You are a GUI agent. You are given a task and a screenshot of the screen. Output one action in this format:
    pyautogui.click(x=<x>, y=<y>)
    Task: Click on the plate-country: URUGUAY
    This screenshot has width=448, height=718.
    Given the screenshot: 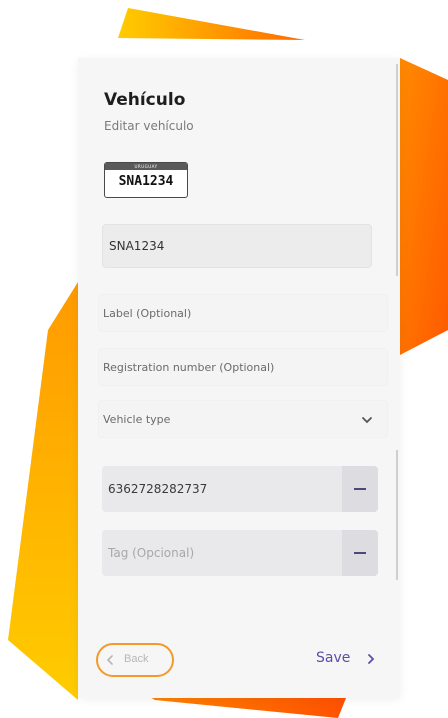 What is the action you would take?
    pyautogui.click(x=146, y=166)
    